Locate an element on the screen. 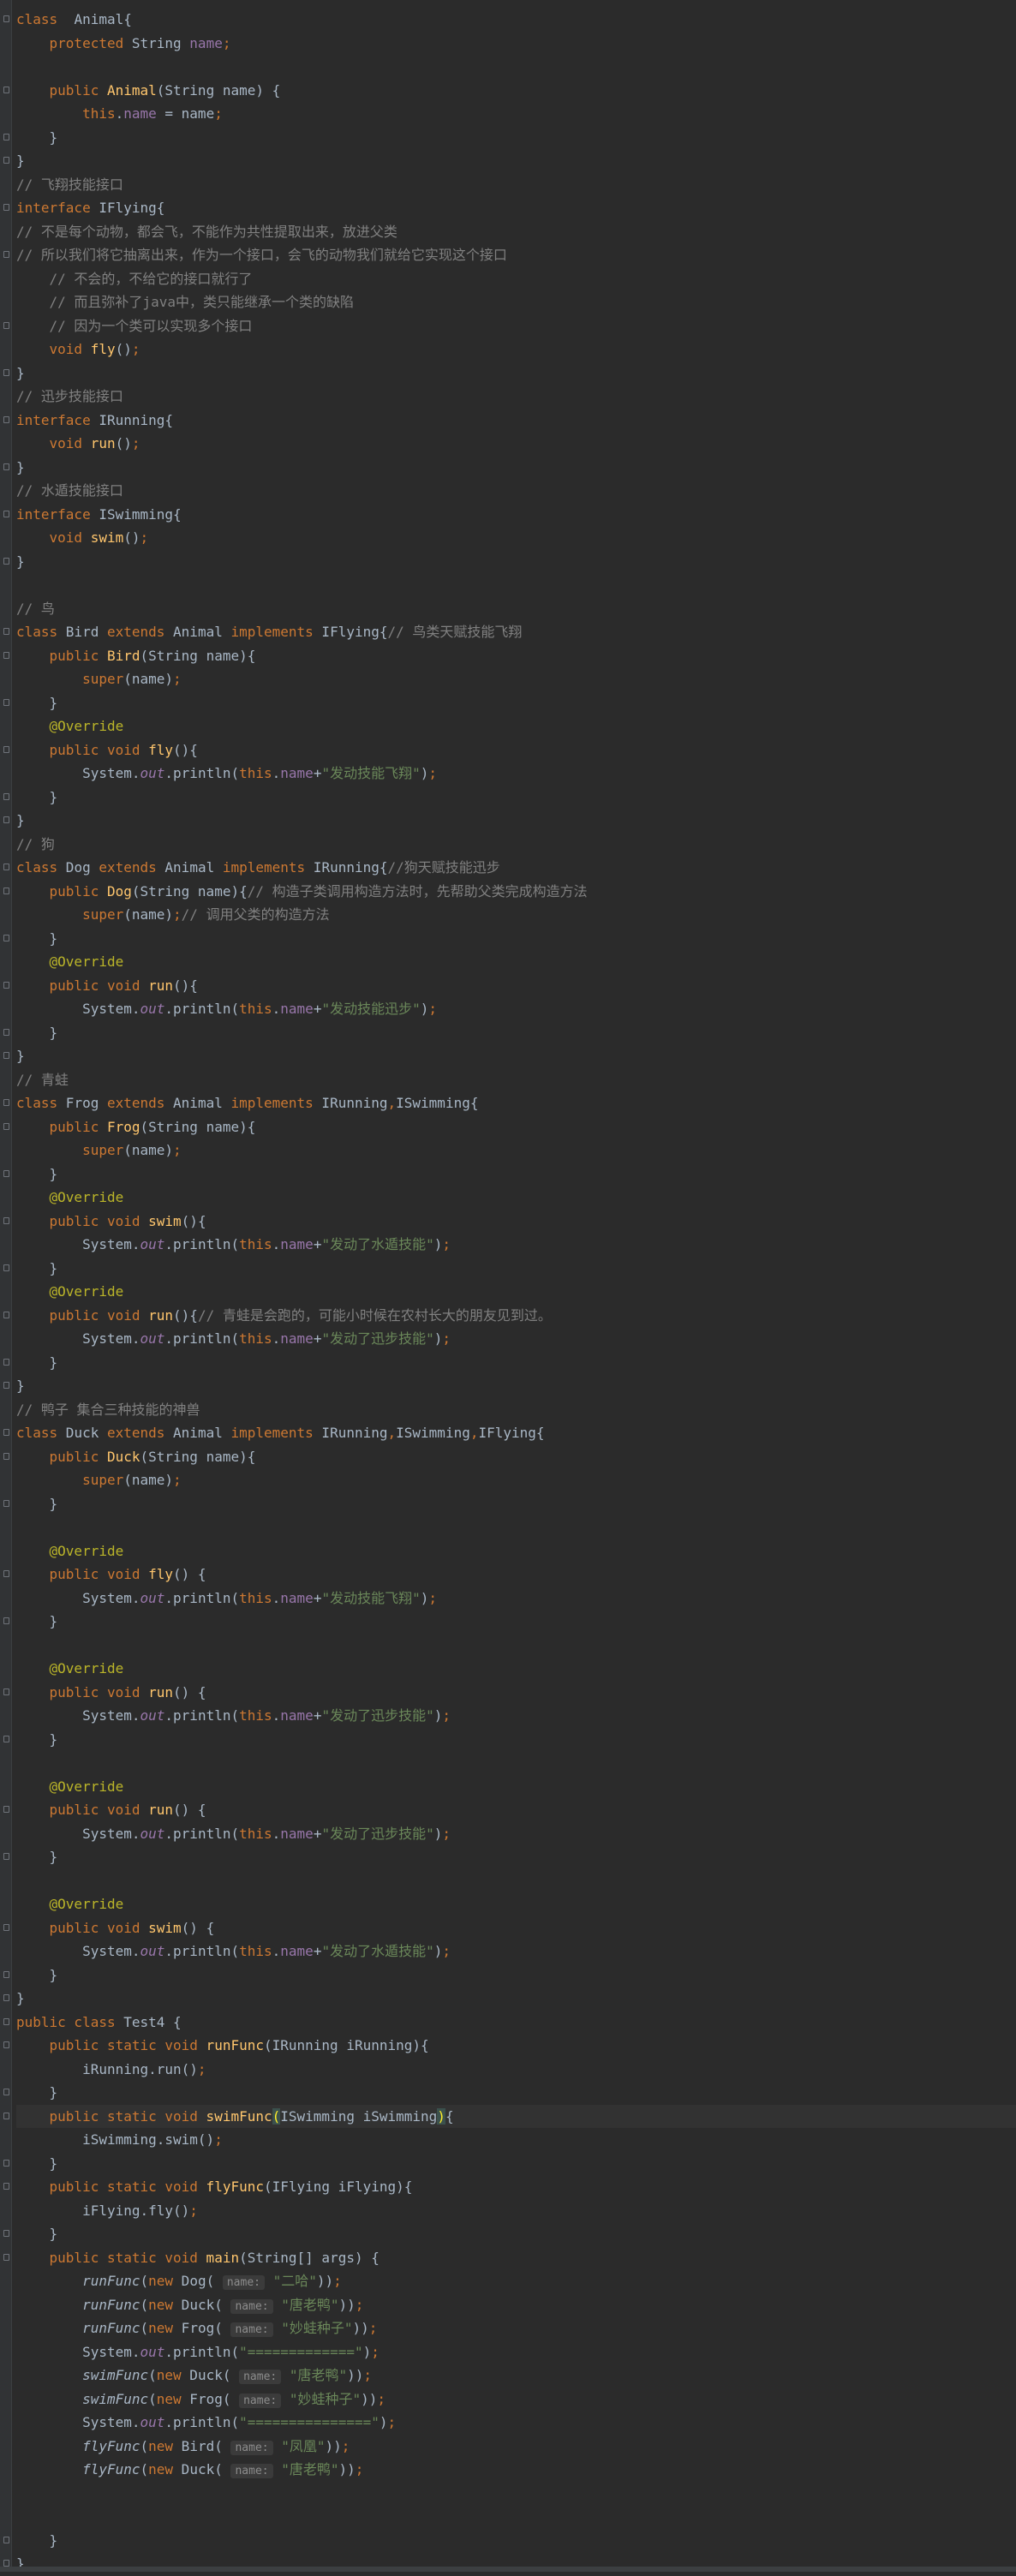  code-line: runFunc(new Duck( name: "唐老鸭")); is located at coordinates (516, 2305).